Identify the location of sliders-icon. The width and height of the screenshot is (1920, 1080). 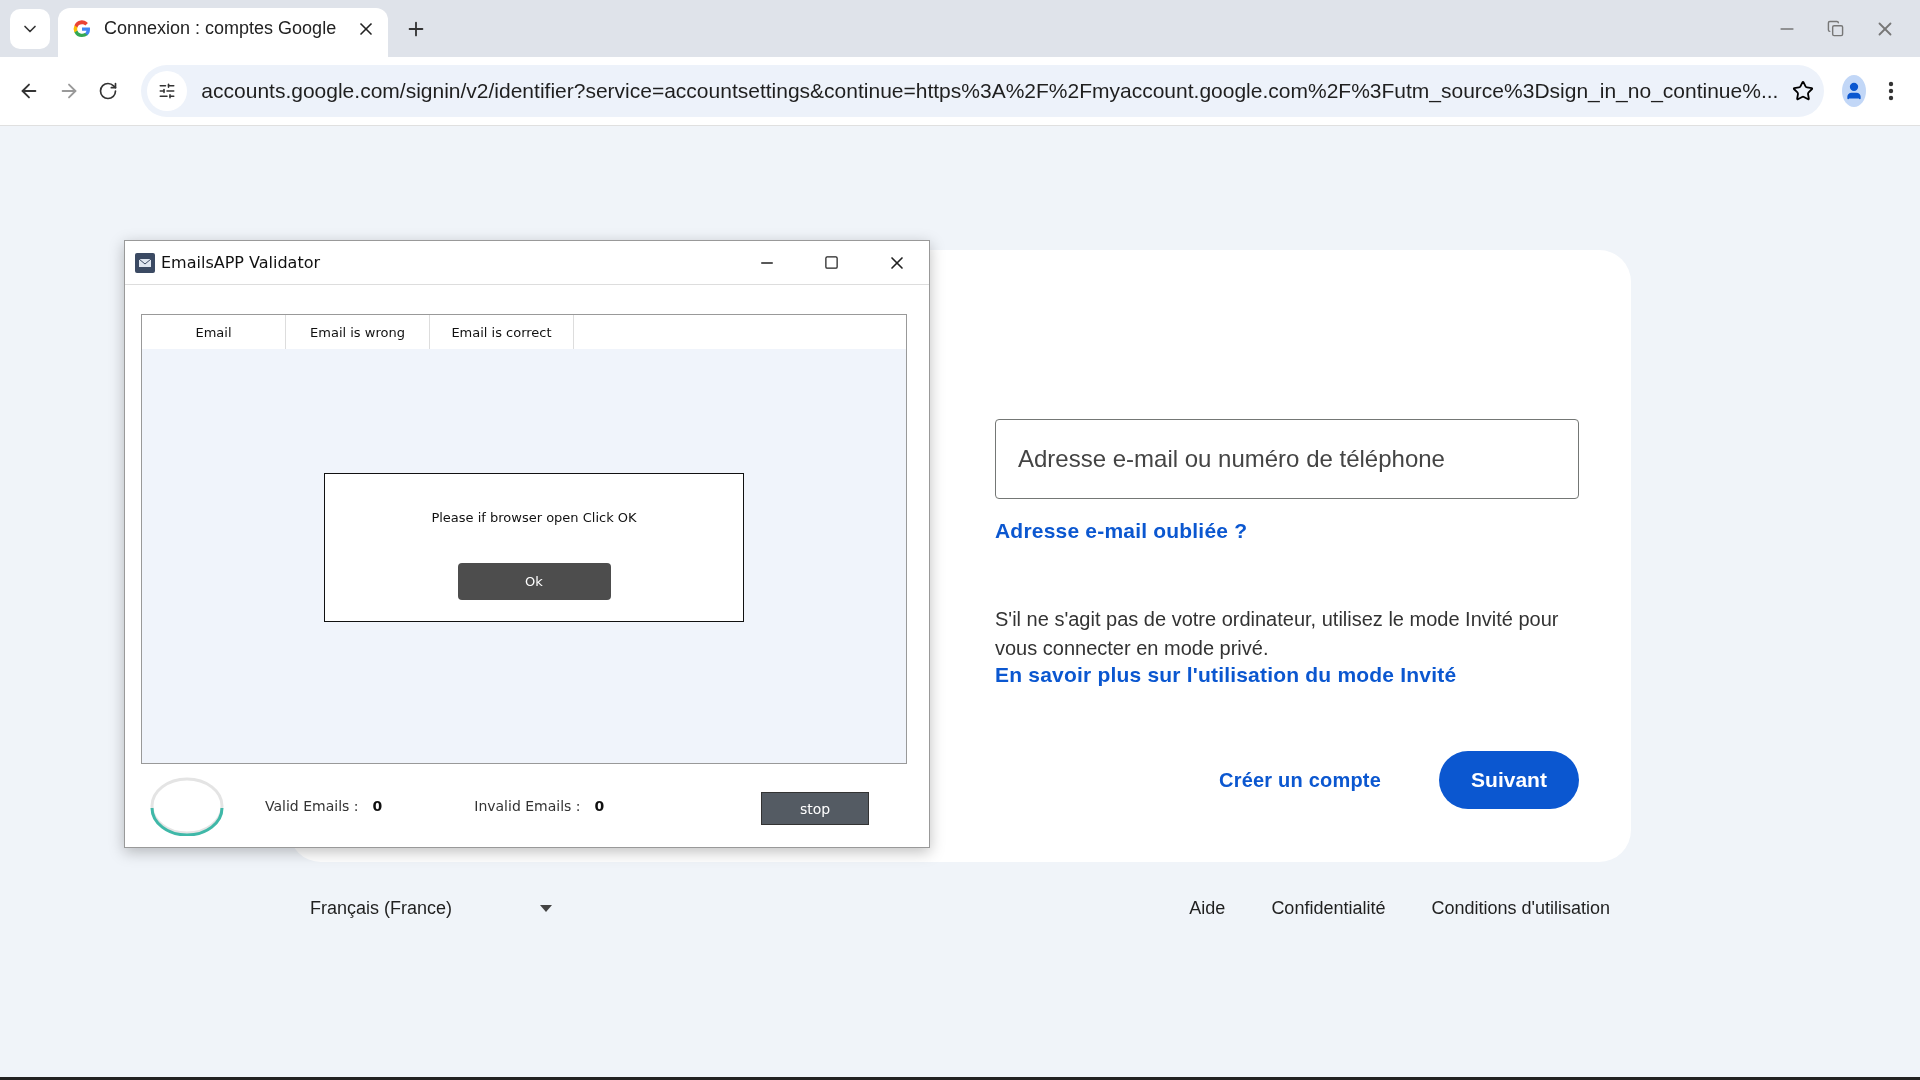
(167, 91).